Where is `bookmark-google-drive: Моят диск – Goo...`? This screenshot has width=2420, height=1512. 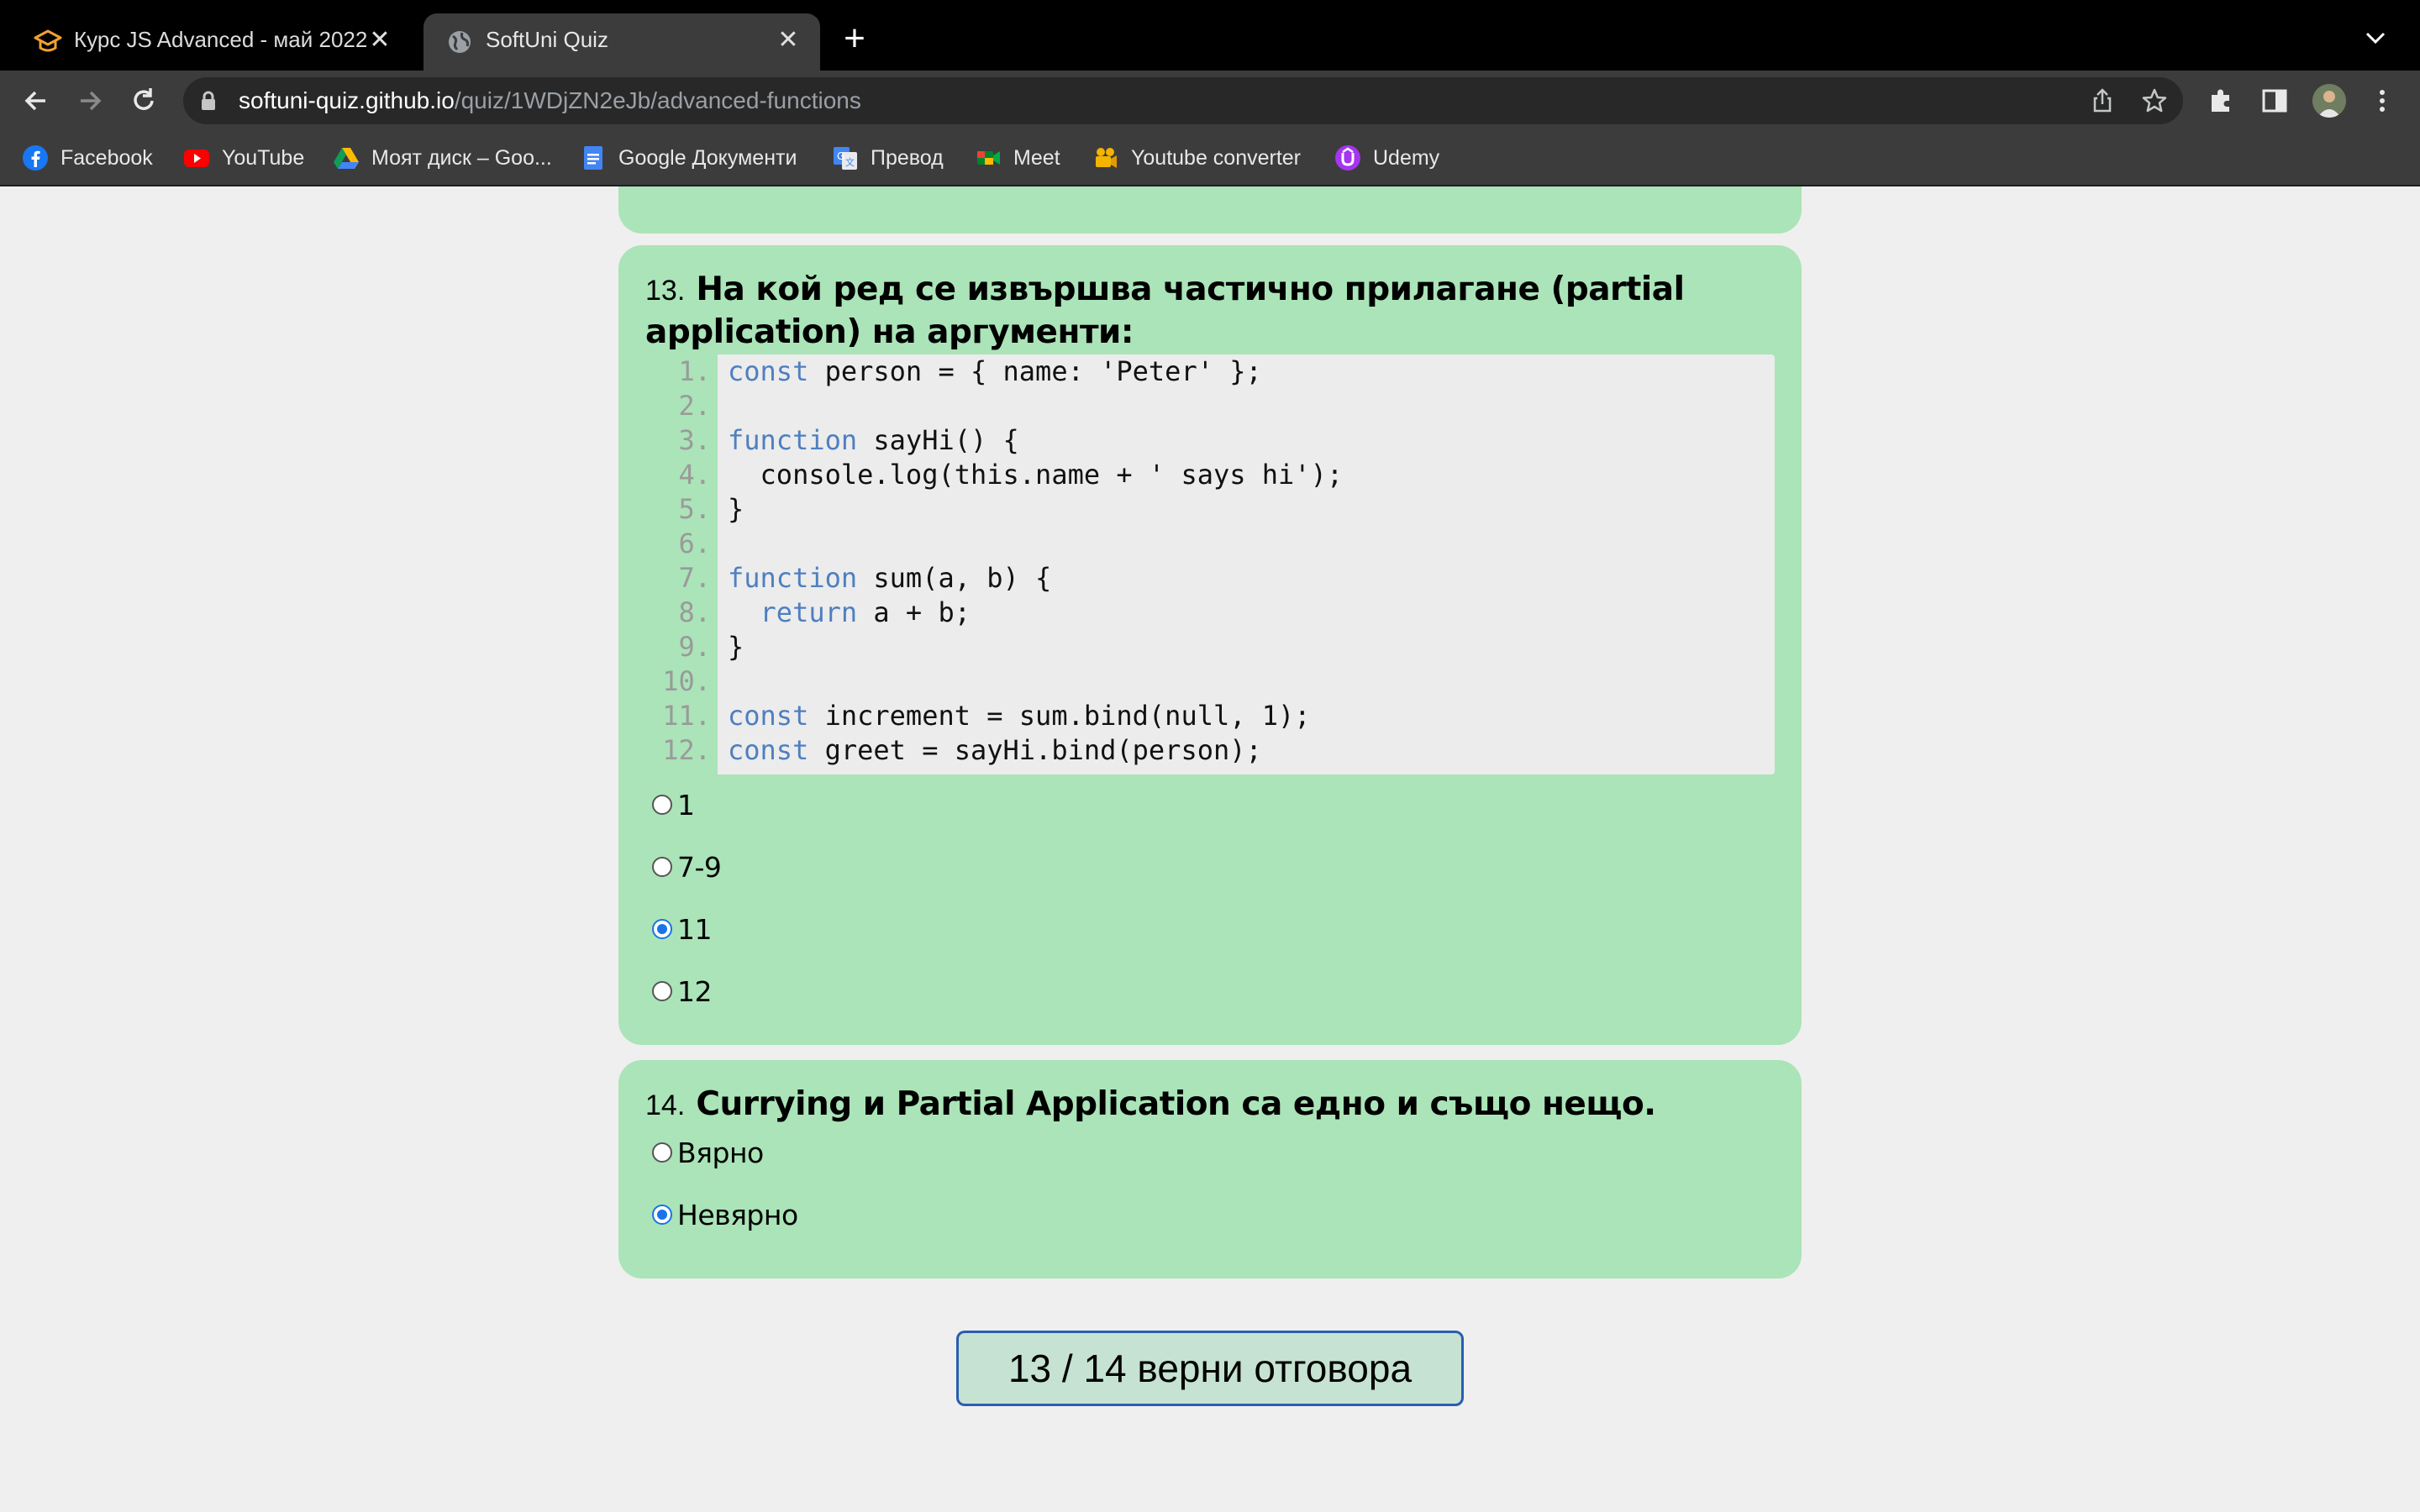 bookmark-google-drive: Моят диск – Goo... is located at coordinates (442, 158).